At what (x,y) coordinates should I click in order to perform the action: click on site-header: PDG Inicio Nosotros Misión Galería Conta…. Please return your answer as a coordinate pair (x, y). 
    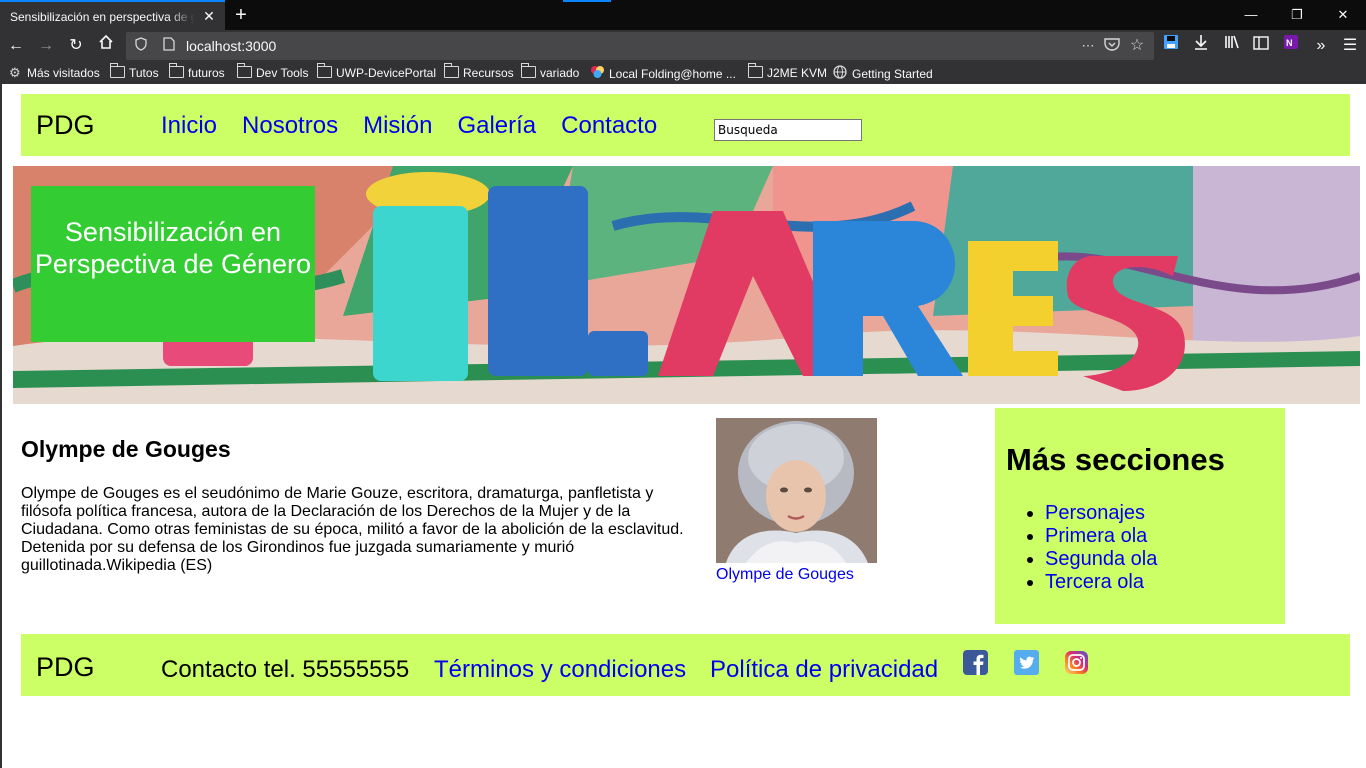
    Looking at the image, I should click on (685, 125).